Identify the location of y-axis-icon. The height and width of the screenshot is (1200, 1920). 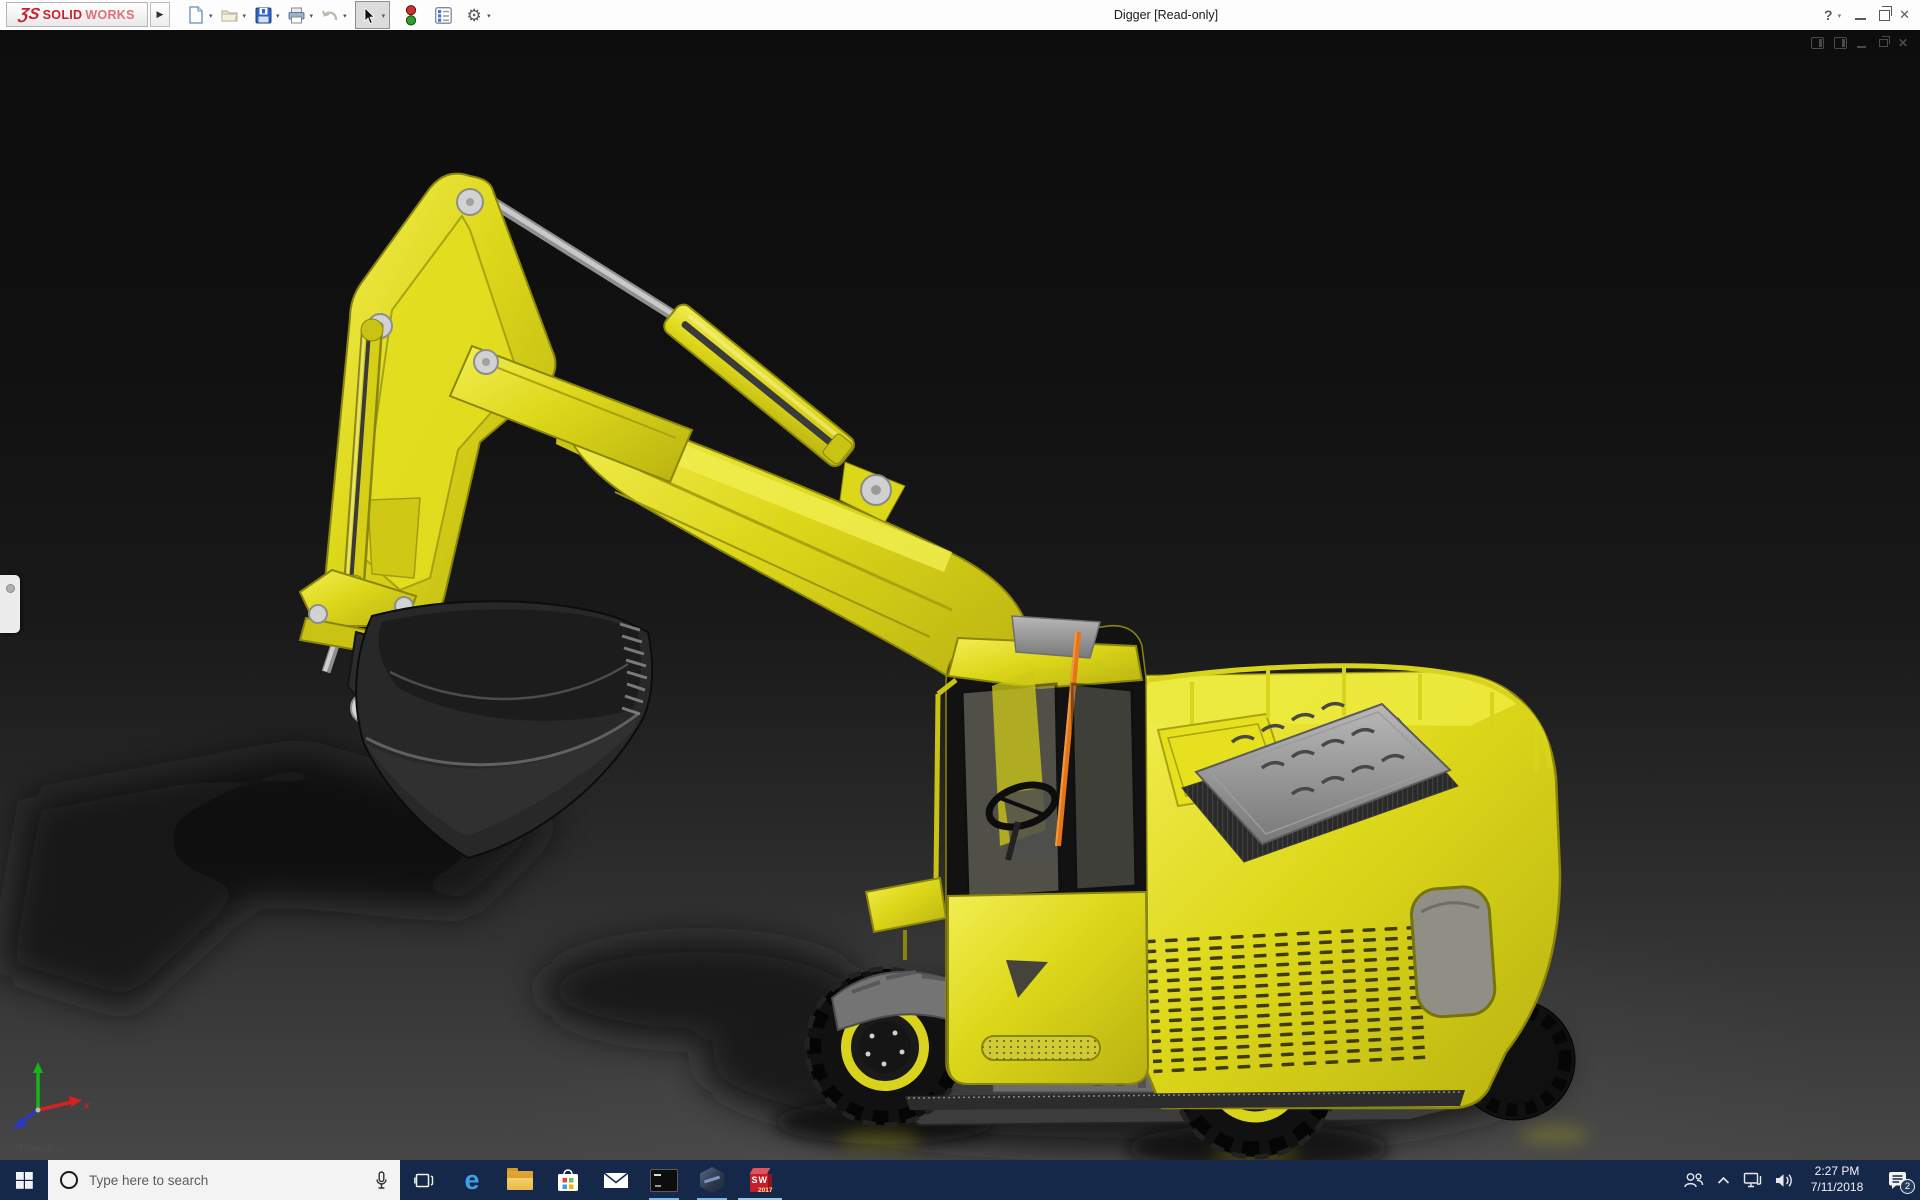
(38, 1067).